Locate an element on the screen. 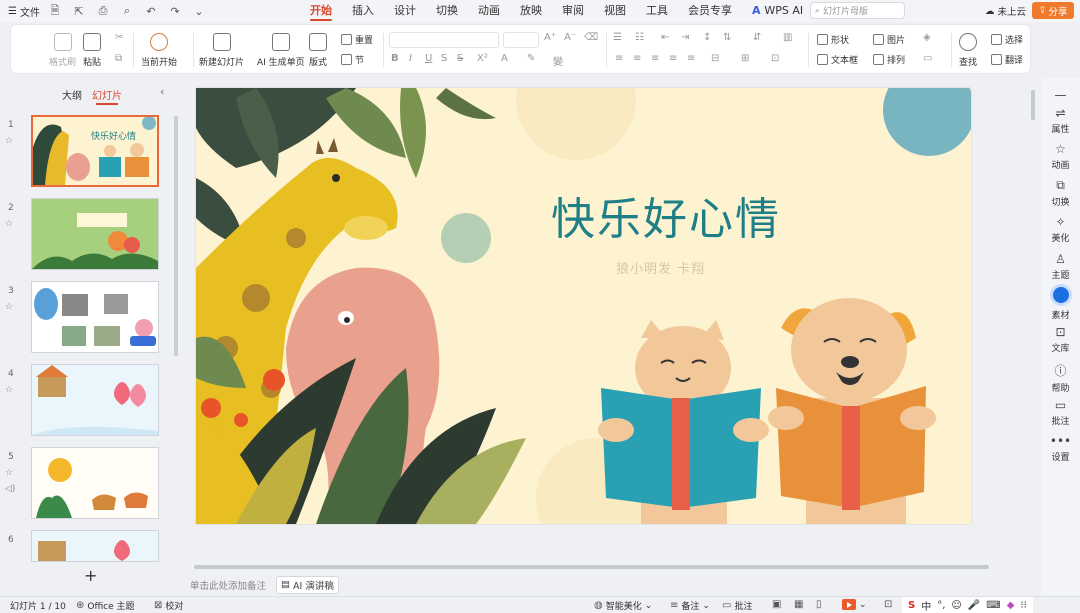 This screenshot has height=613, width=1080. tab-tools: 工具 is located at coordinates (657, 11).